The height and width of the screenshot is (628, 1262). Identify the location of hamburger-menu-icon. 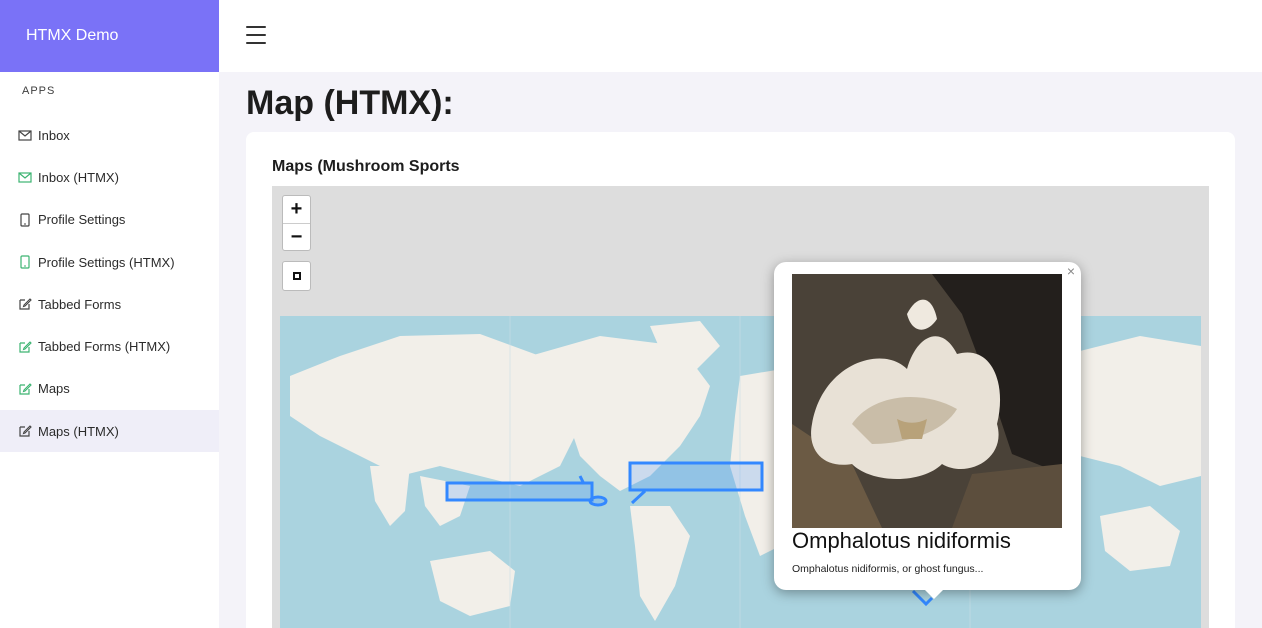
(256, 36).